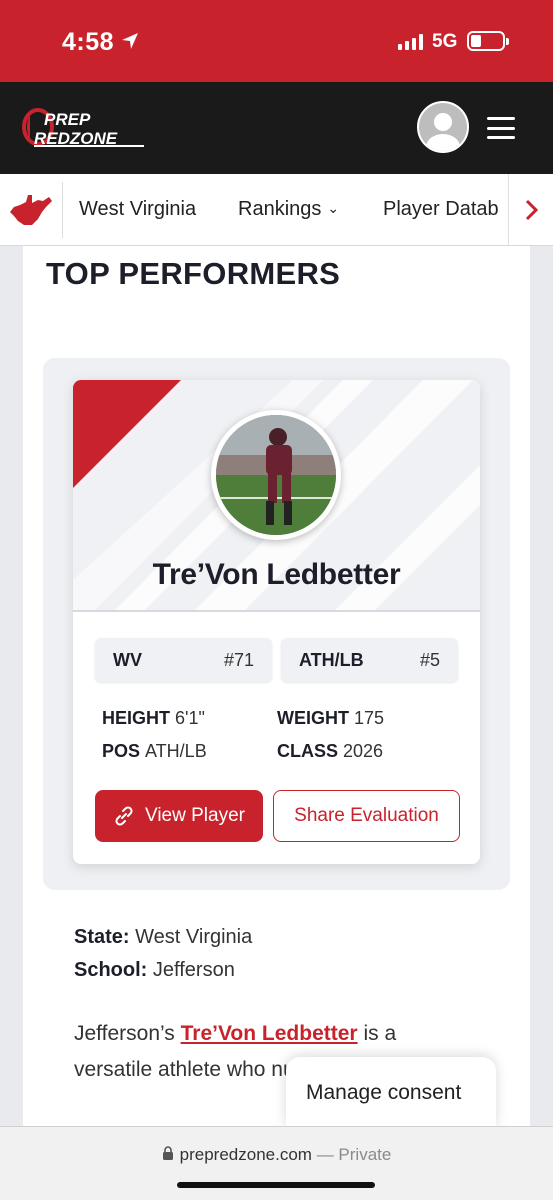 This screenshot has height=1200, width=553. What do you see at coordinates (193, 273) in the screenshot?
I see `page-title: TOP PERFORMERS` at bounding box center [193, 273].